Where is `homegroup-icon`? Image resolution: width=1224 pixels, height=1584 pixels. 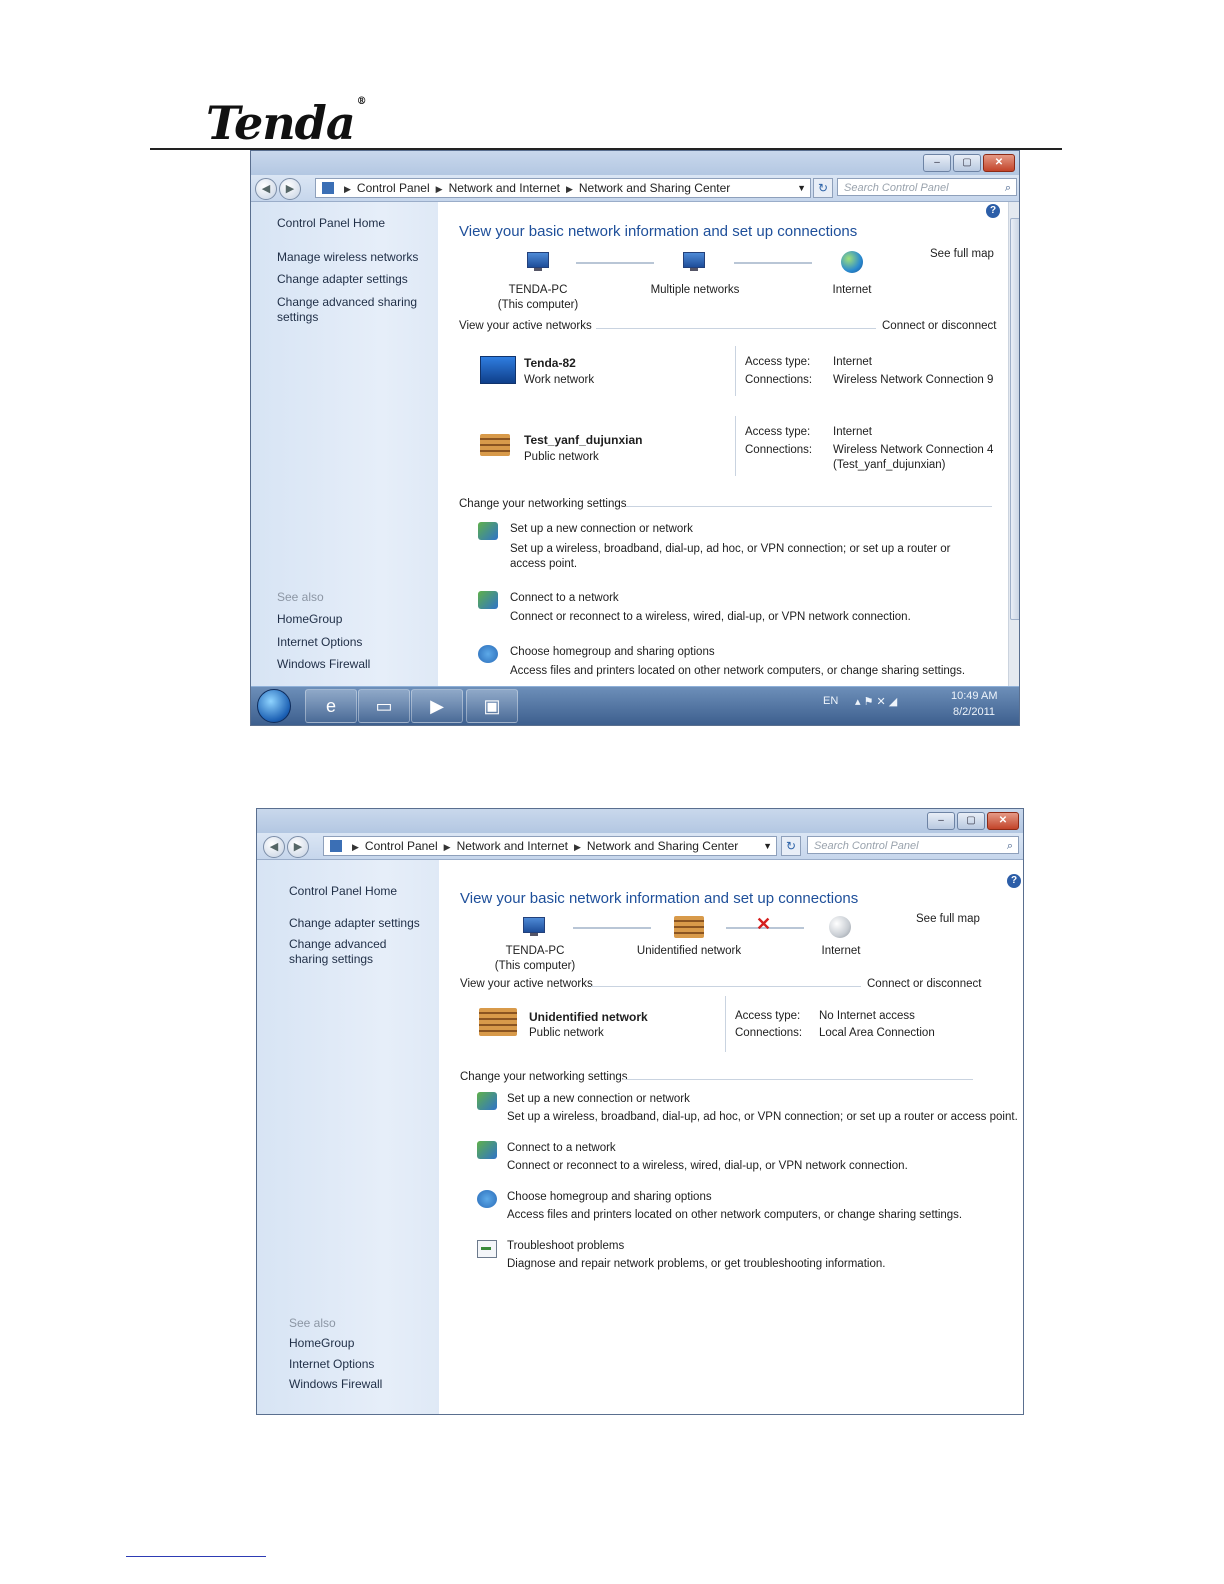 homegroup-icon is located at coordinates (487, 1199).